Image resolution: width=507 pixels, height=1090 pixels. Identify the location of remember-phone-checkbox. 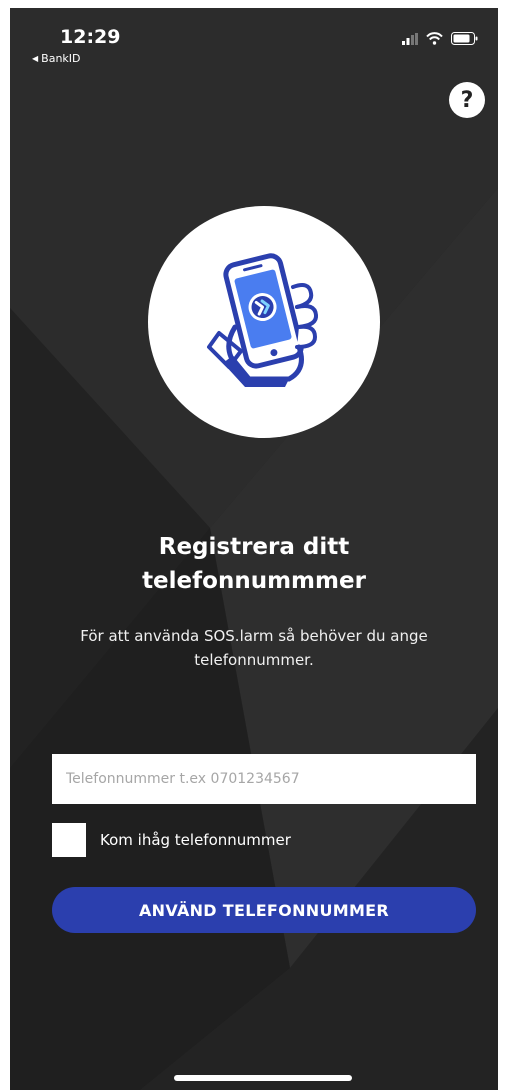
(69, 840).